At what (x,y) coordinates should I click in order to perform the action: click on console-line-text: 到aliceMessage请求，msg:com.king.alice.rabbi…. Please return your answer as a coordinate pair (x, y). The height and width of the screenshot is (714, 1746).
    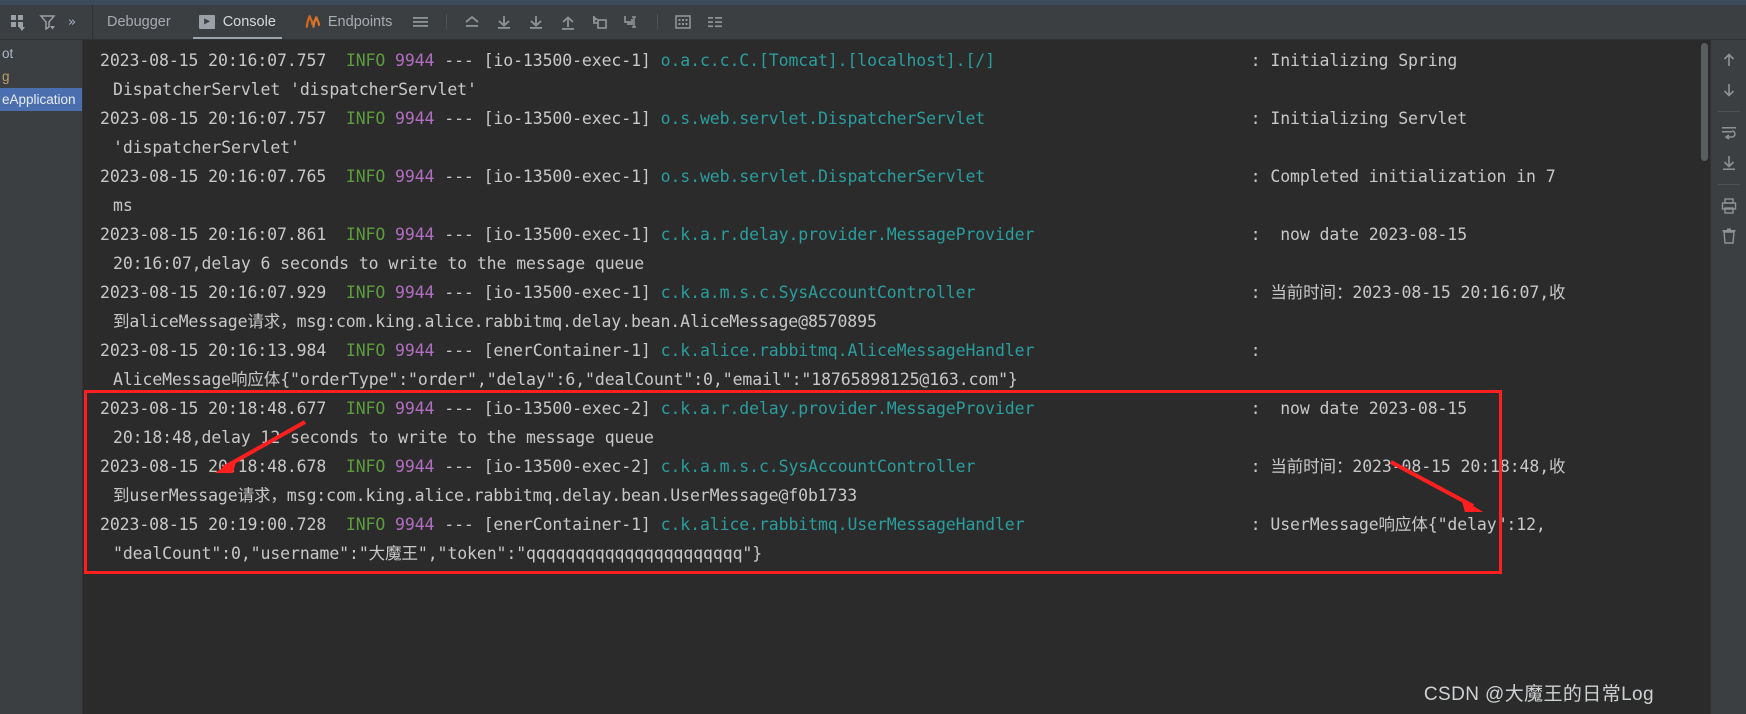
    Looking at the image, I should click on (495, 321).